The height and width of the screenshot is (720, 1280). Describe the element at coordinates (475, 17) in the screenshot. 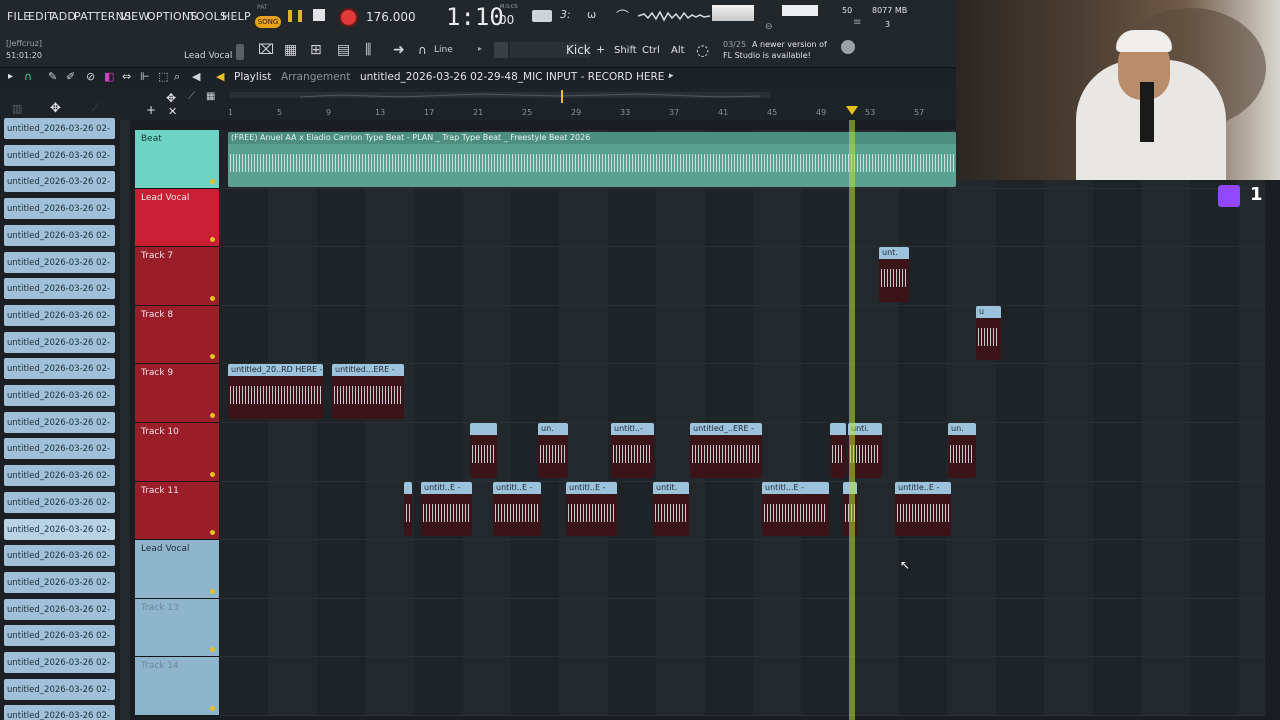

I see `time-display: 1:10` at that location.